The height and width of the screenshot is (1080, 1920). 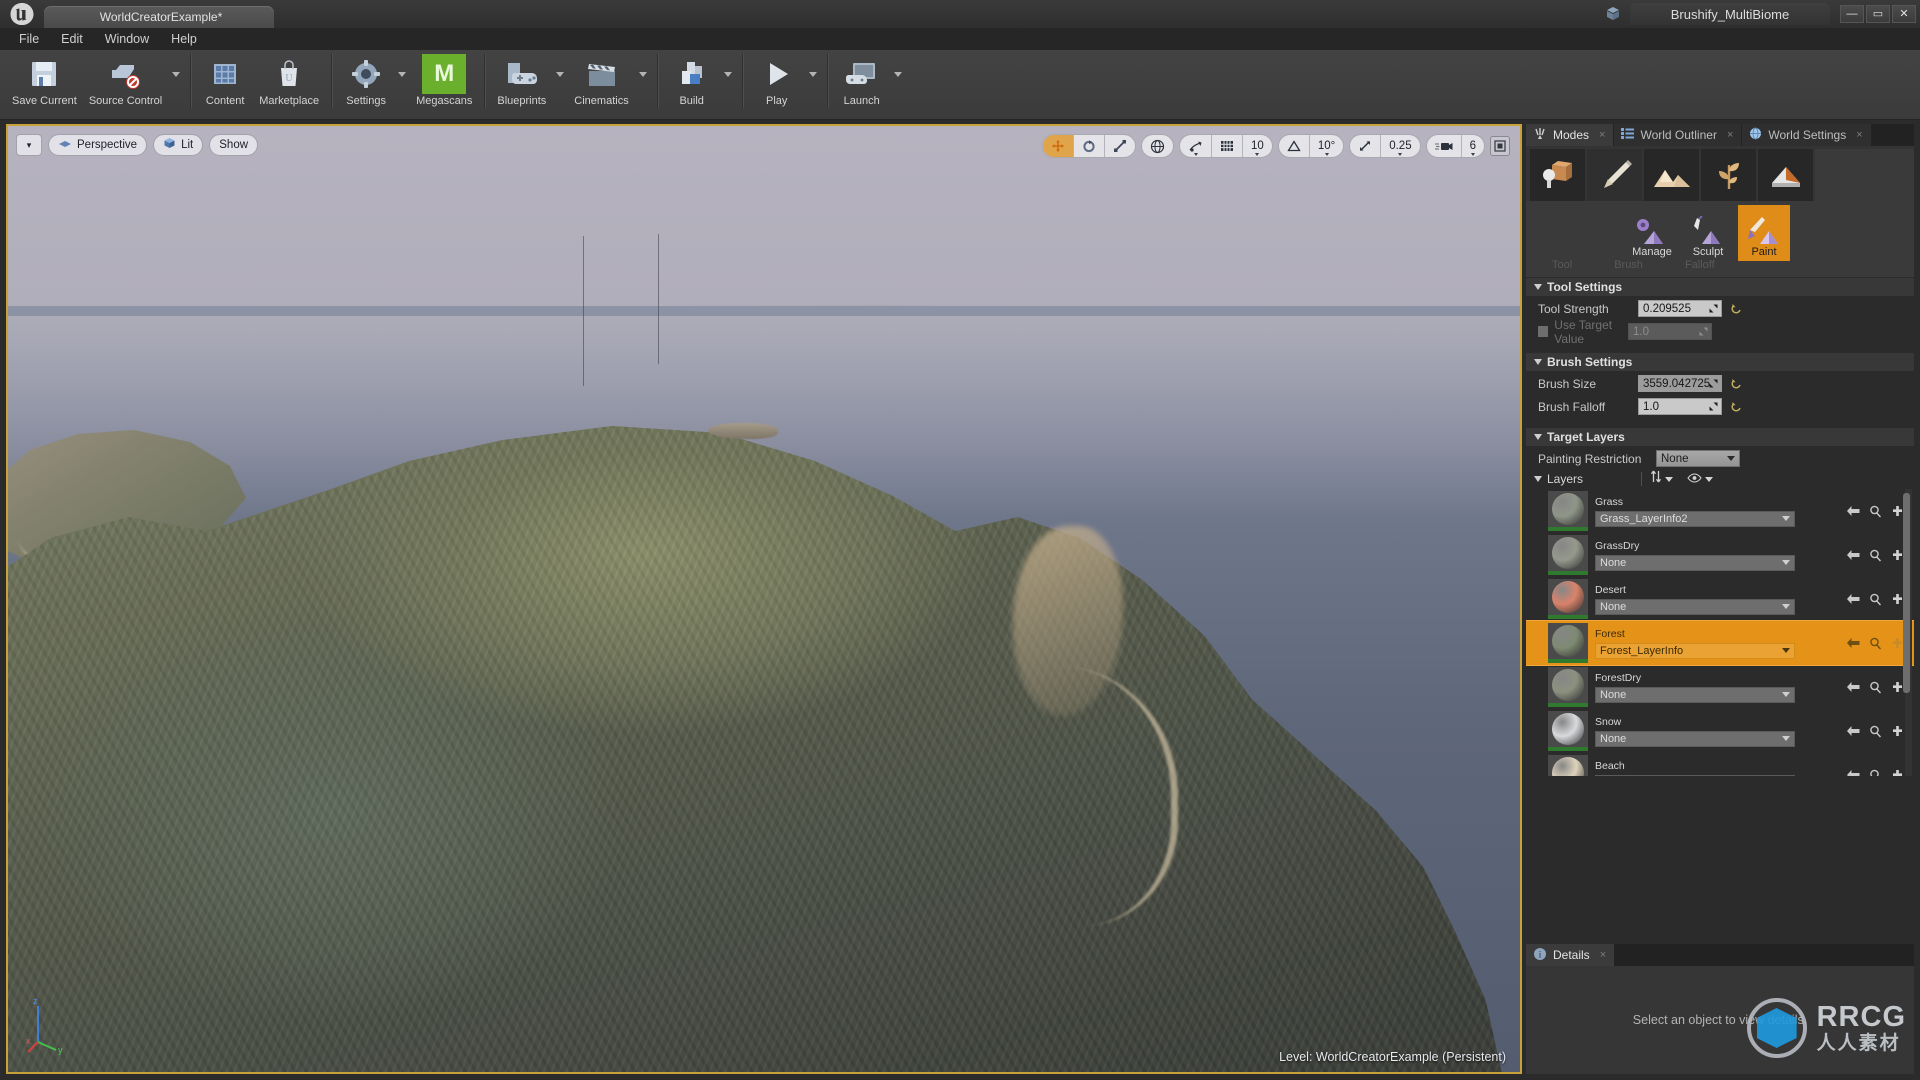 I want to click on subtool-manage: Manage, so click(x=1652, y=233).